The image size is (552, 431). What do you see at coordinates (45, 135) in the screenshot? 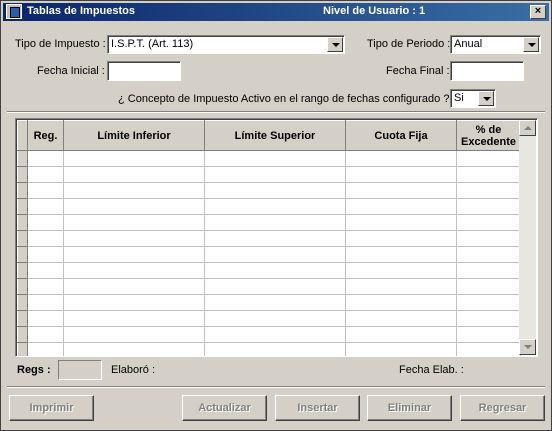
I see `col-header-reg: Reg.` at bounding box center [45, 135].